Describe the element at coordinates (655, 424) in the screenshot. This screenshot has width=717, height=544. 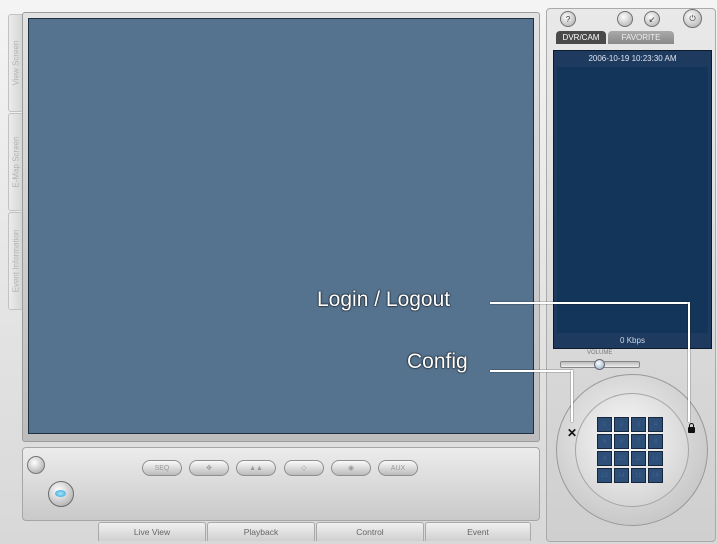
I see `camera-cell: 4` at that location.